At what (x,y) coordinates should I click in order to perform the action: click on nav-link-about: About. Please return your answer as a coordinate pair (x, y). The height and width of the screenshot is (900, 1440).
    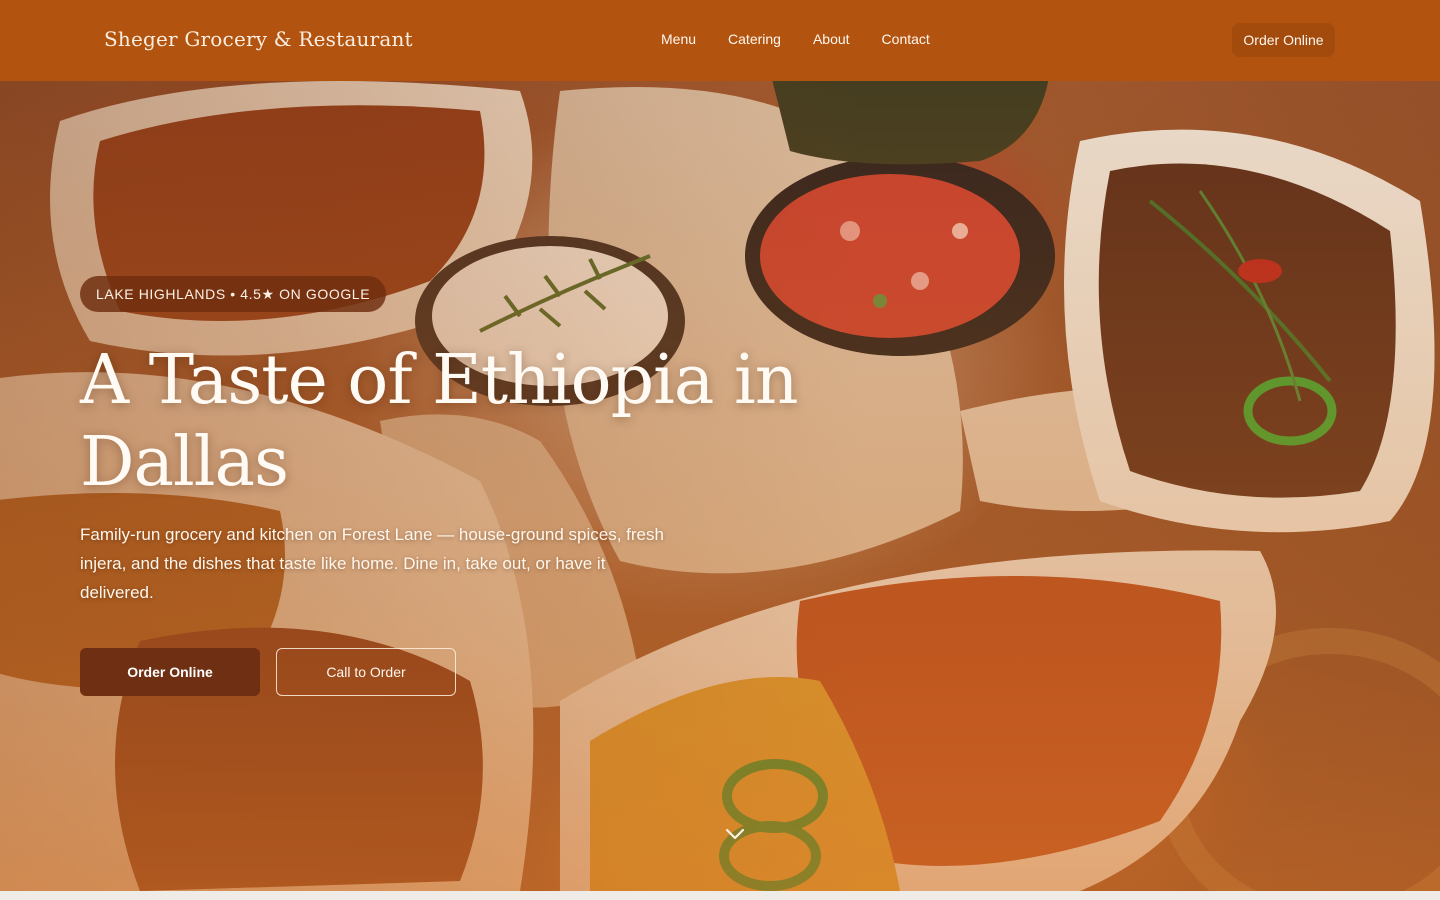
    Looking at the image, I should click on (831, 39).